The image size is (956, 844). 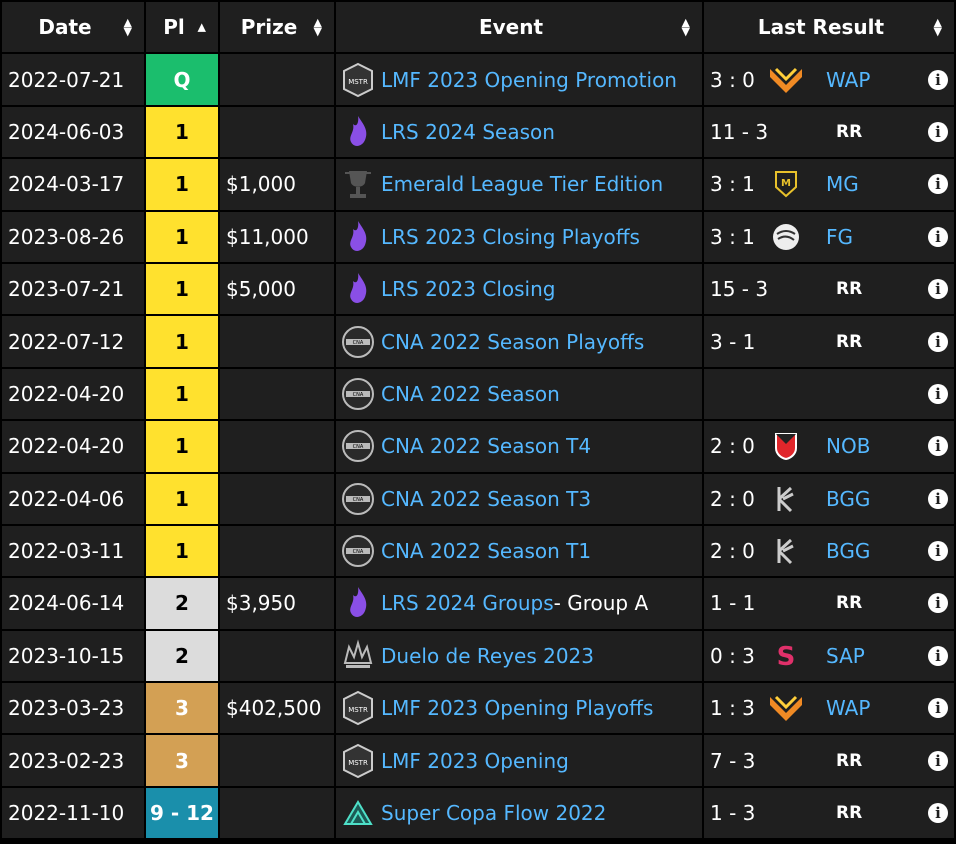 I want to click on match-score: 3 : 0, so click(x=732, y=79).